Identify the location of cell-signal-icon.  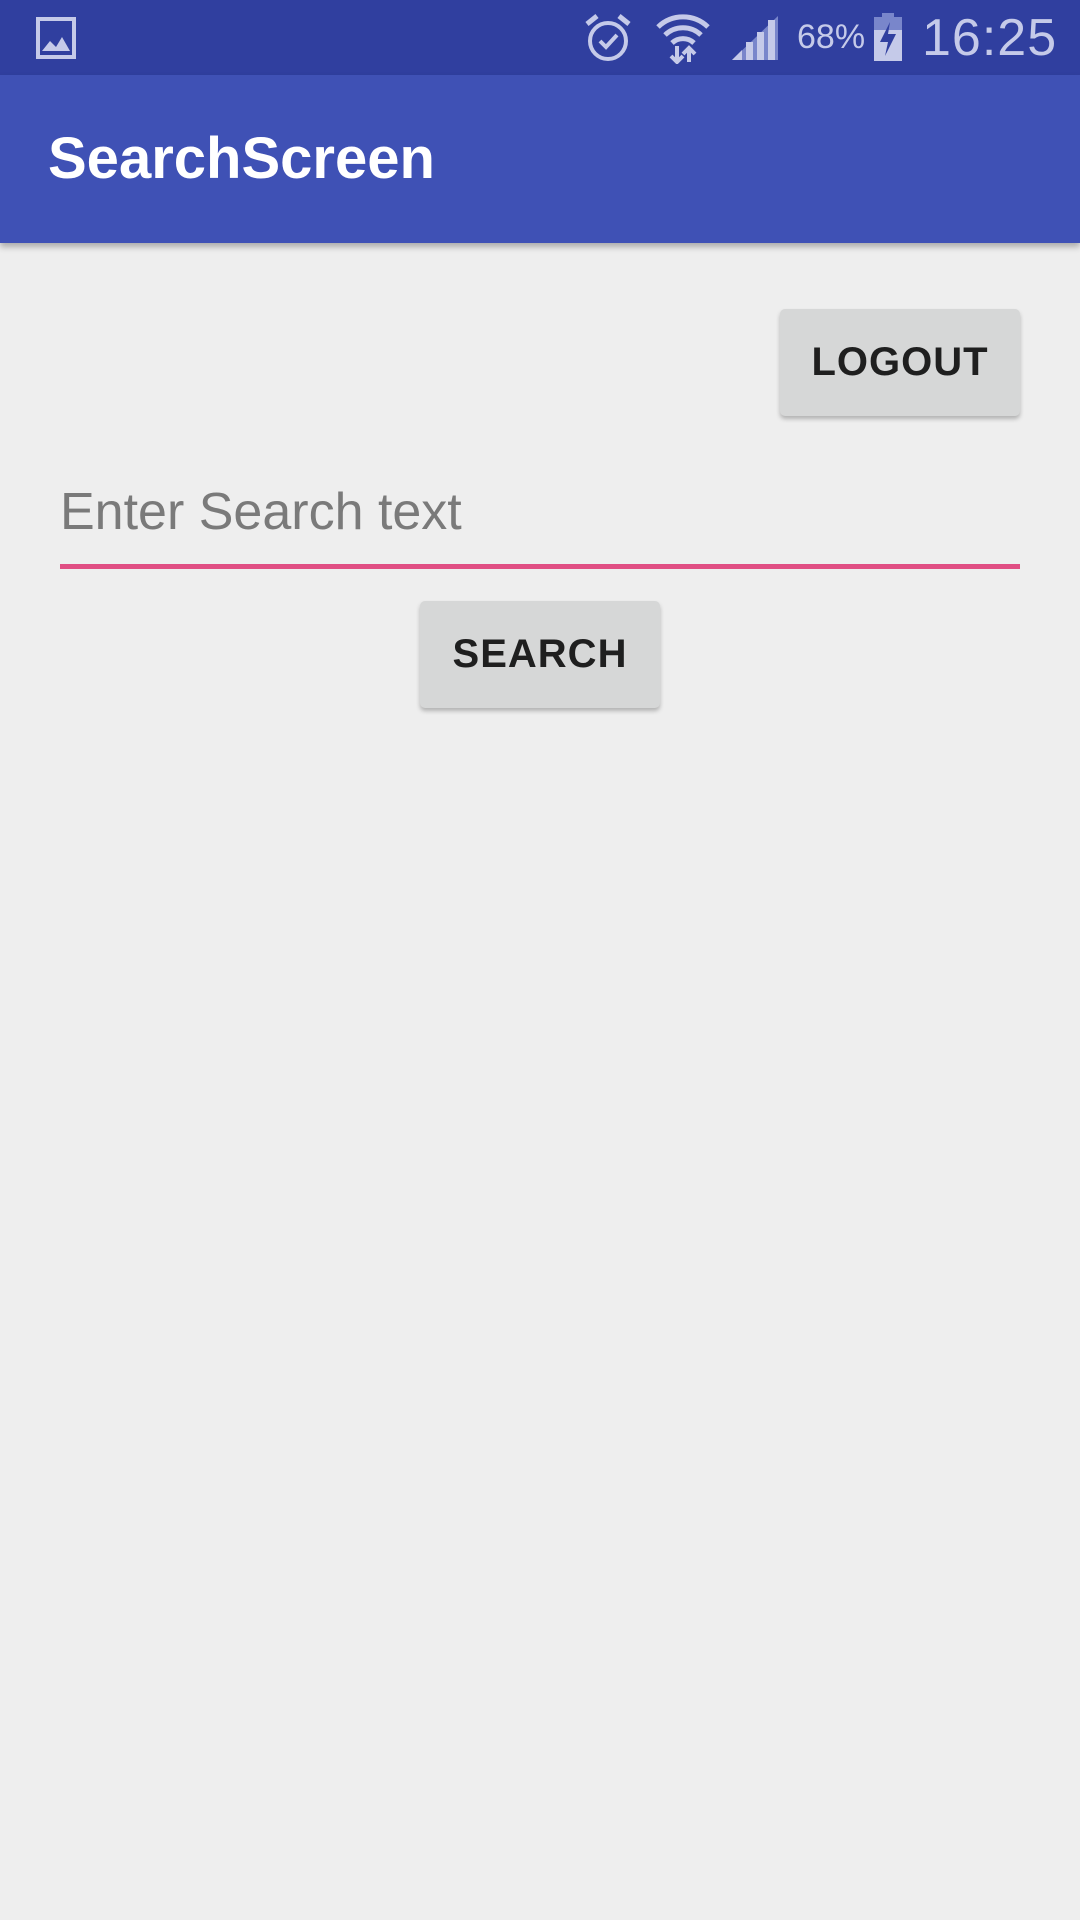
(755, 38).